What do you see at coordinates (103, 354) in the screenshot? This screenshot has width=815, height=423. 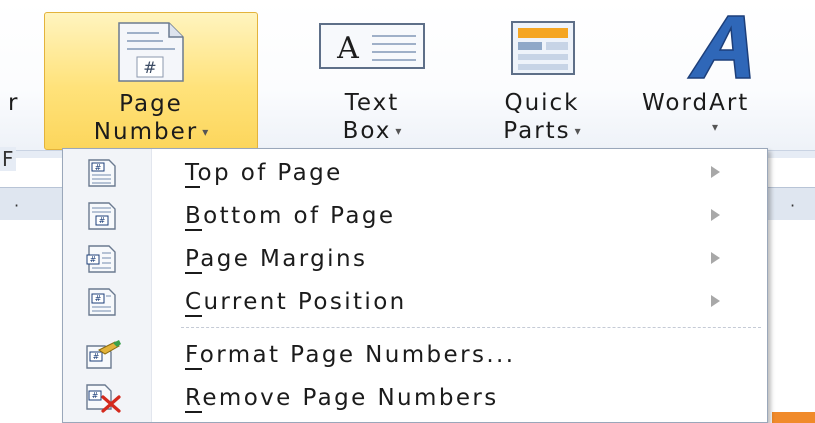 I see `format-page-numbers-icon: #` at bounding box center [103, 354].